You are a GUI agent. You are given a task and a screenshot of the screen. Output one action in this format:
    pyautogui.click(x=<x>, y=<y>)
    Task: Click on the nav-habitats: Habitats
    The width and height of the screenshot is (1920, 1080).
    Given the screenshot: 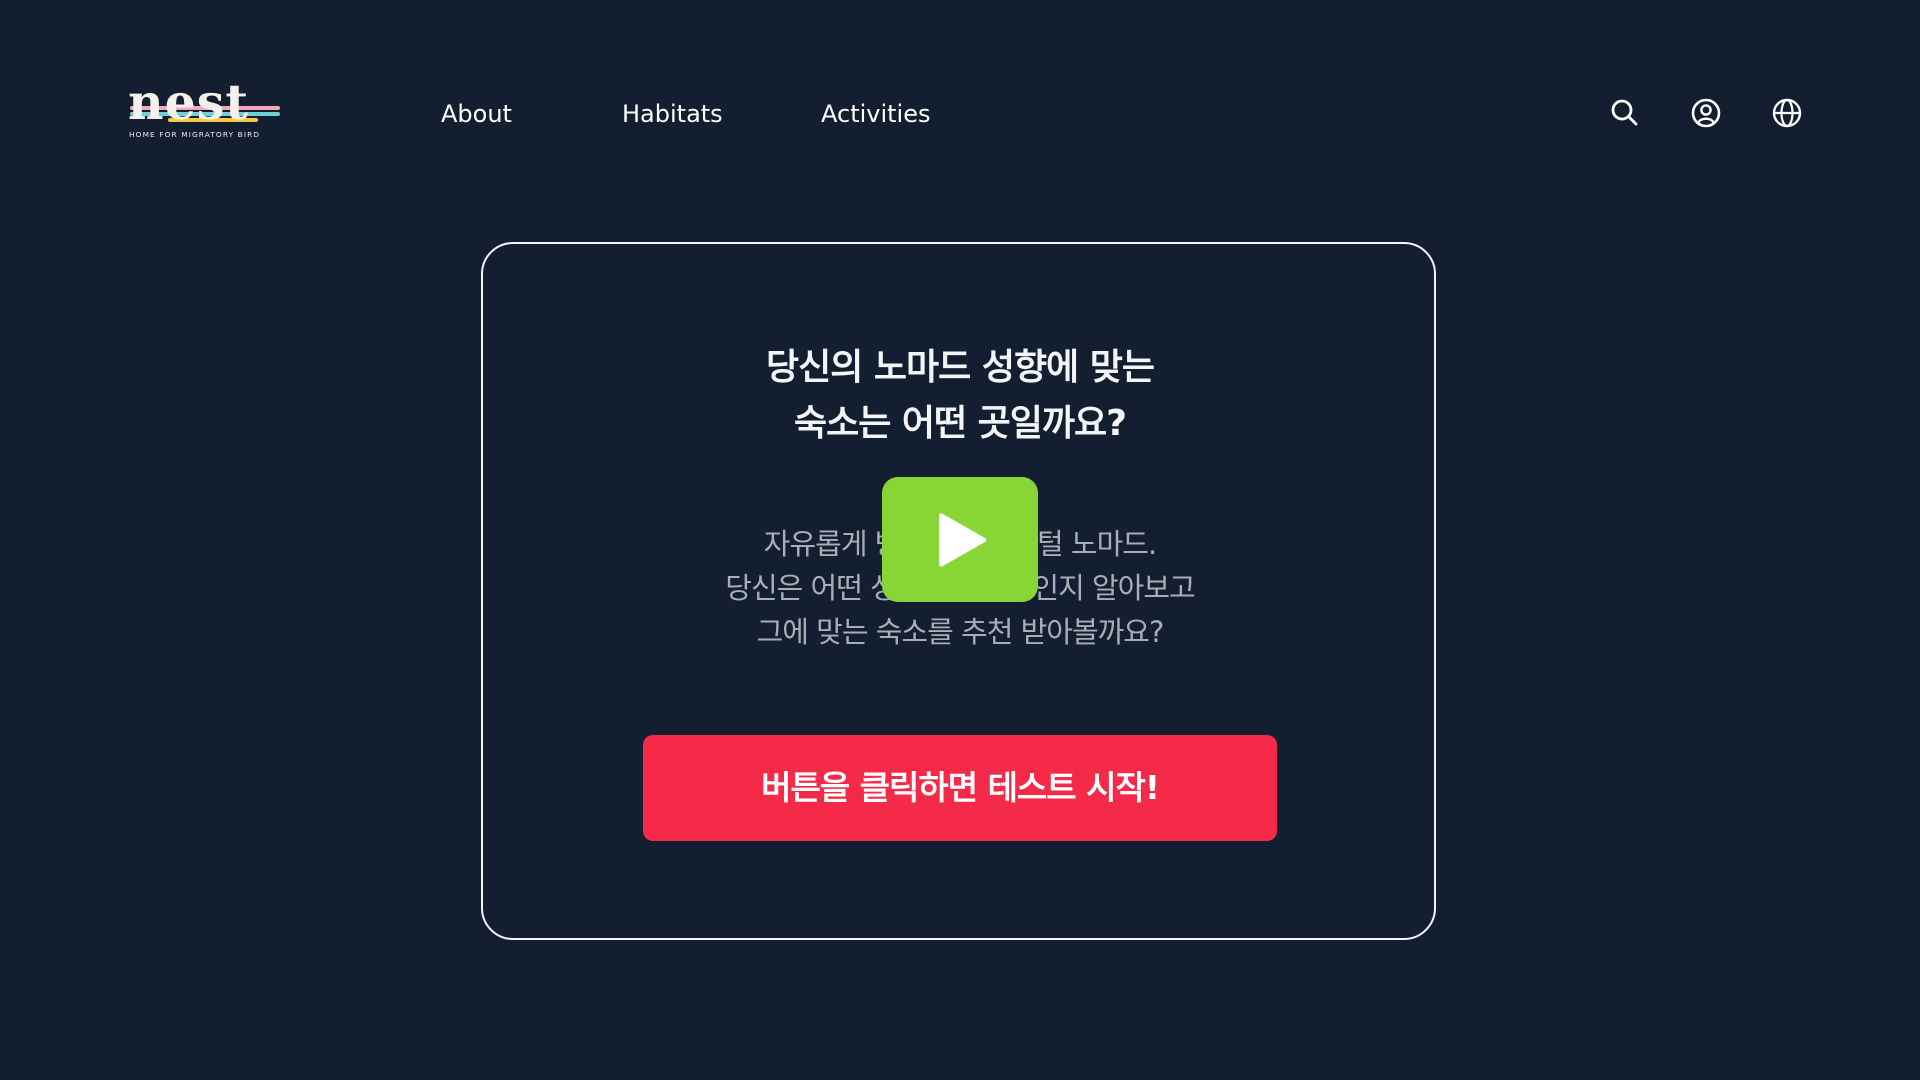 What is the action you would take?
    pyautogui.click(x=672, y=114)
    